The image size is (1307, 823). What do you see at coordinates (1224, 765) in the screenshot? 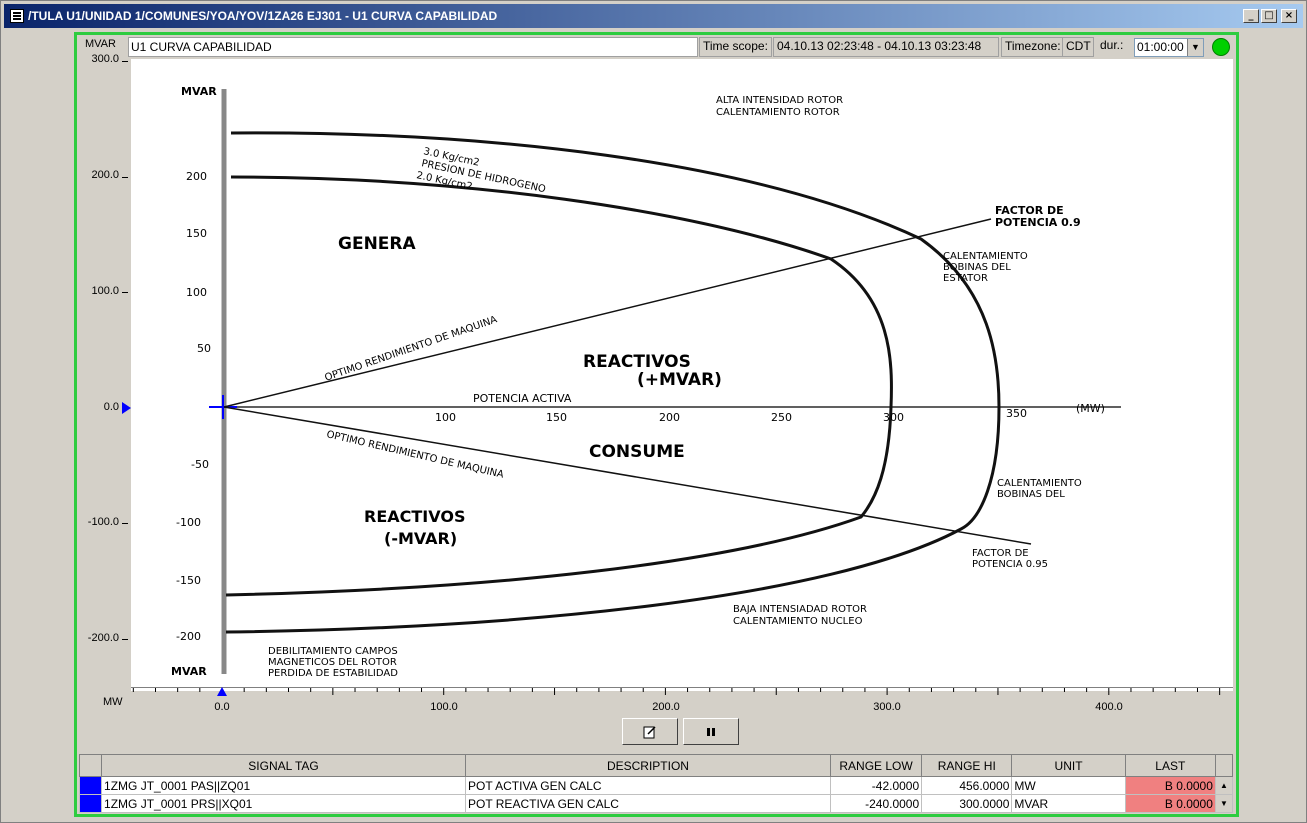
I see `scrollbar-header` at bounding box center [1224, 765].